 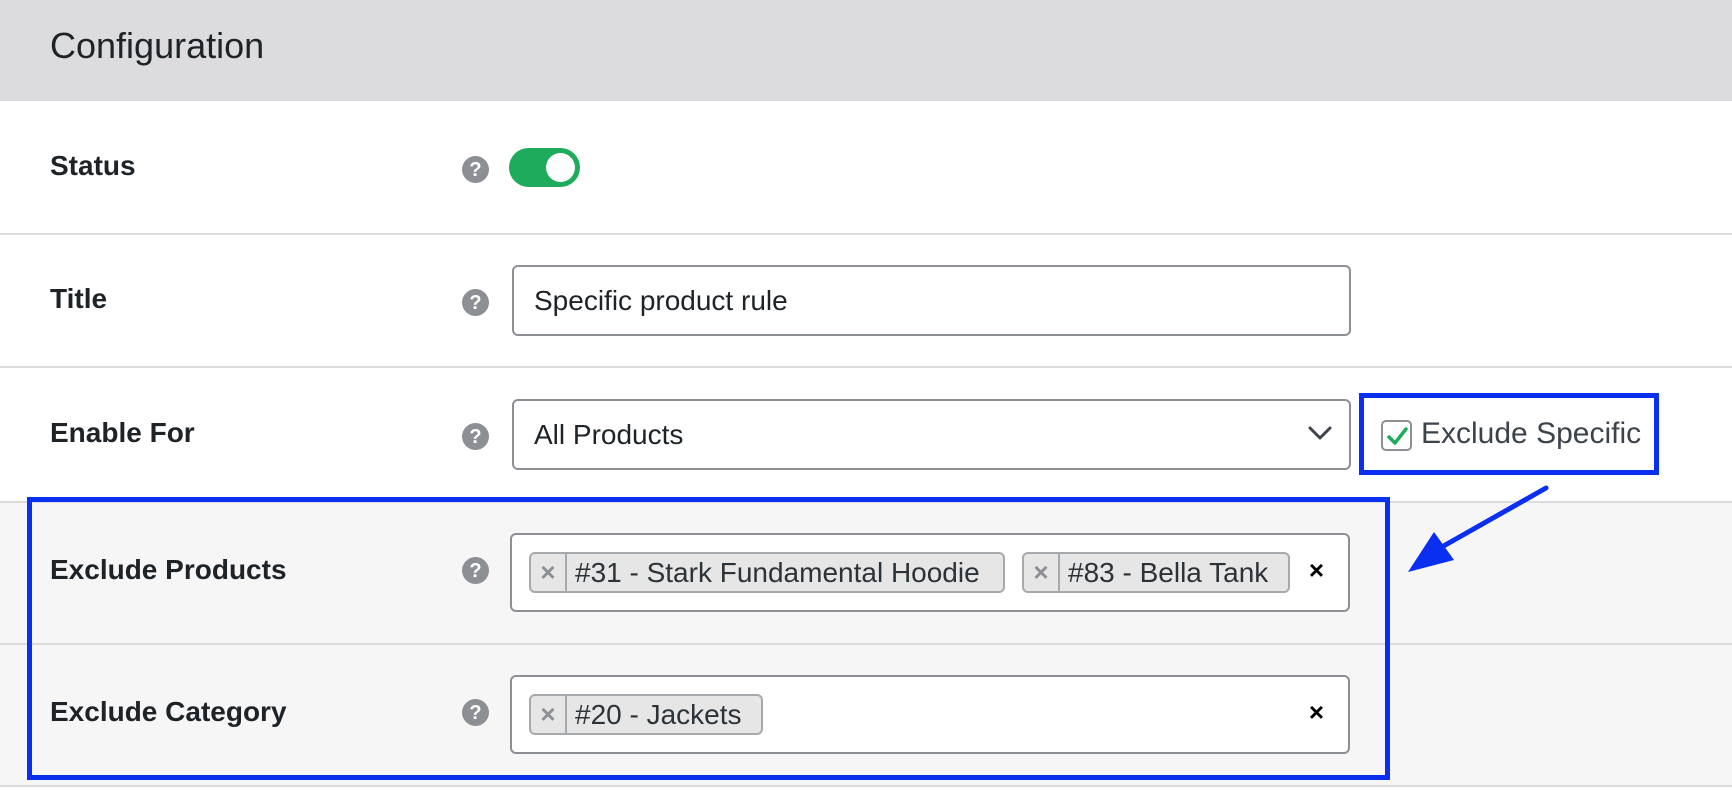 What do you see at coordinates (931, 300) in the screenshot?
I see `title-input` at bounding box center [931, 300].